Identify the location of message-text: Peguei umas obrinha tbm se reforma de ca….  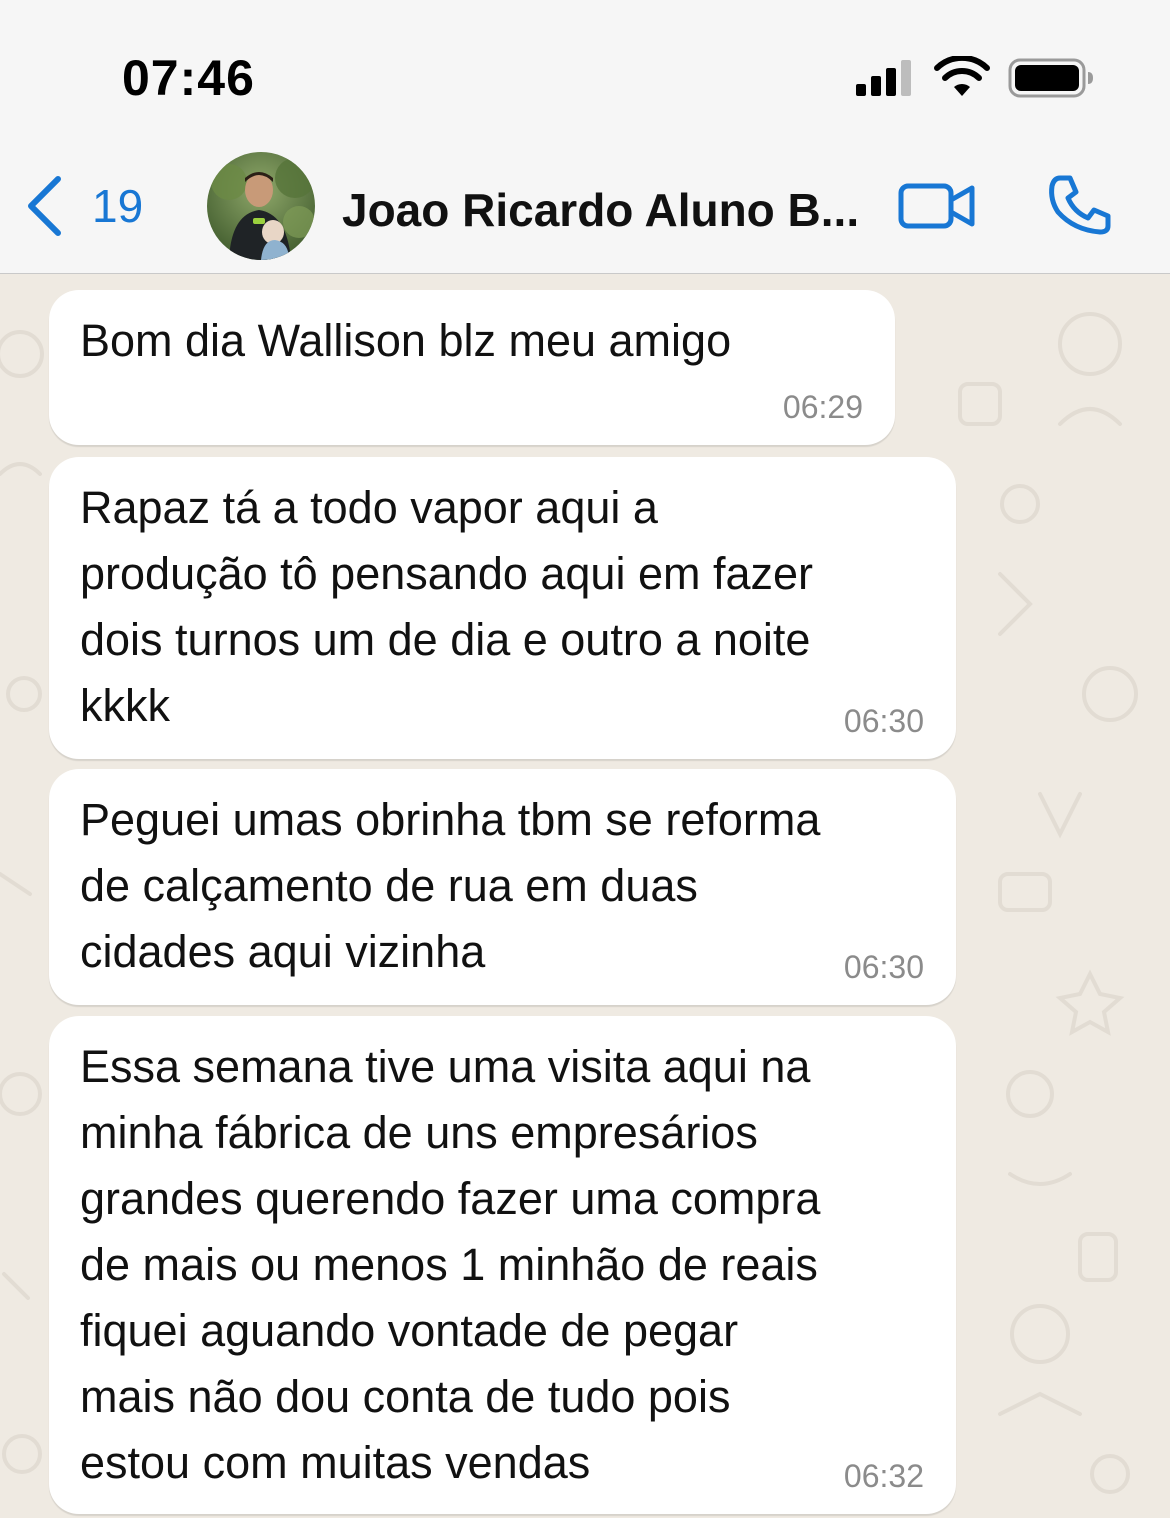
(450, 885).